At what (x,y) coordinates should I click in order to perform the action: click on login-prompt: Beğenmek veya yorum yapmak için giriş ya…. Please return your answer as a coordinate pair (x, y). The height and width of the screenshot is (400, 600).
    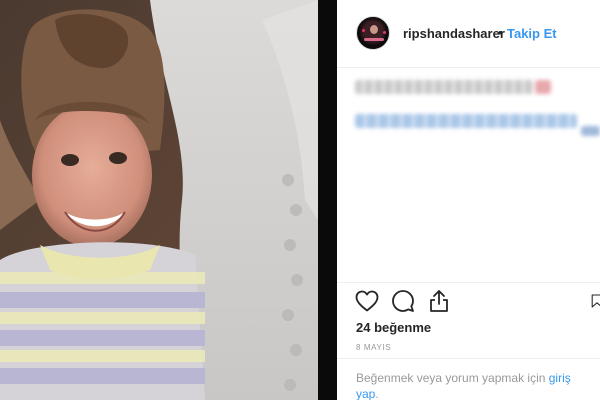
    Looking at the image, I should click on (476, 385).